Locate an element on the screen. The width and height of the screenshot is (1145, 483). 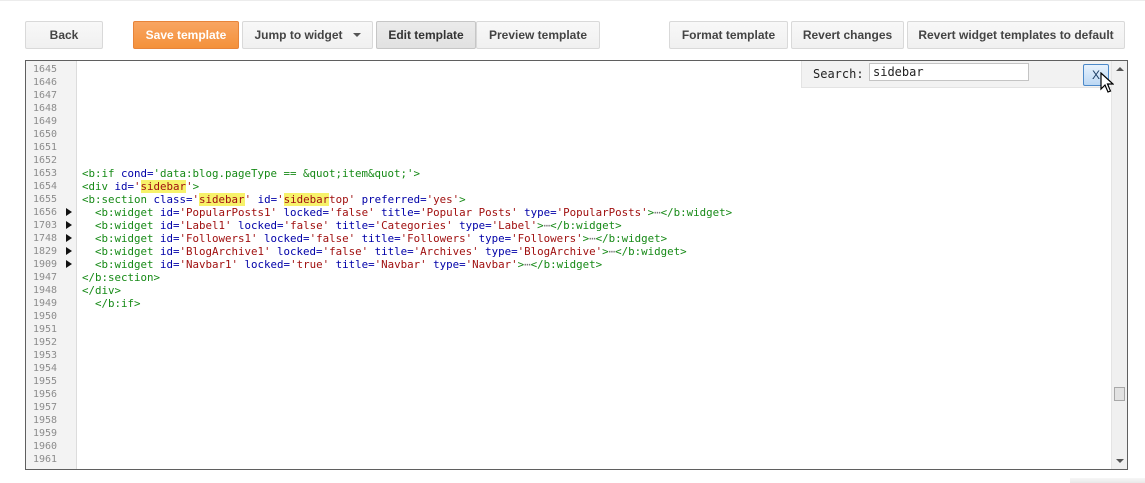
preview-template-tab: Preview template is located at coordinates (538, 35).